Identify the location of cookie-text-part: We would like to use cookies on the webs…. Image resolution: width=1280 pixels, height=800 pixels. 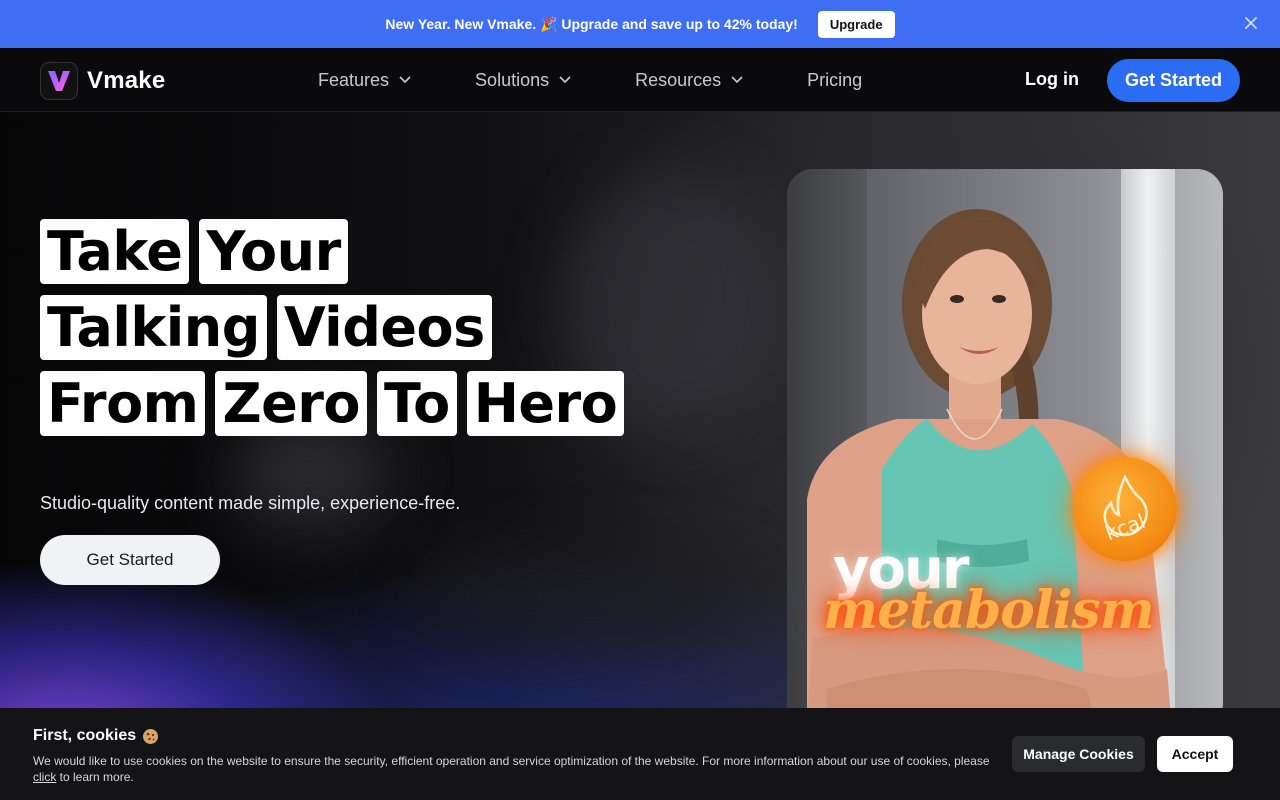
(511, 761).